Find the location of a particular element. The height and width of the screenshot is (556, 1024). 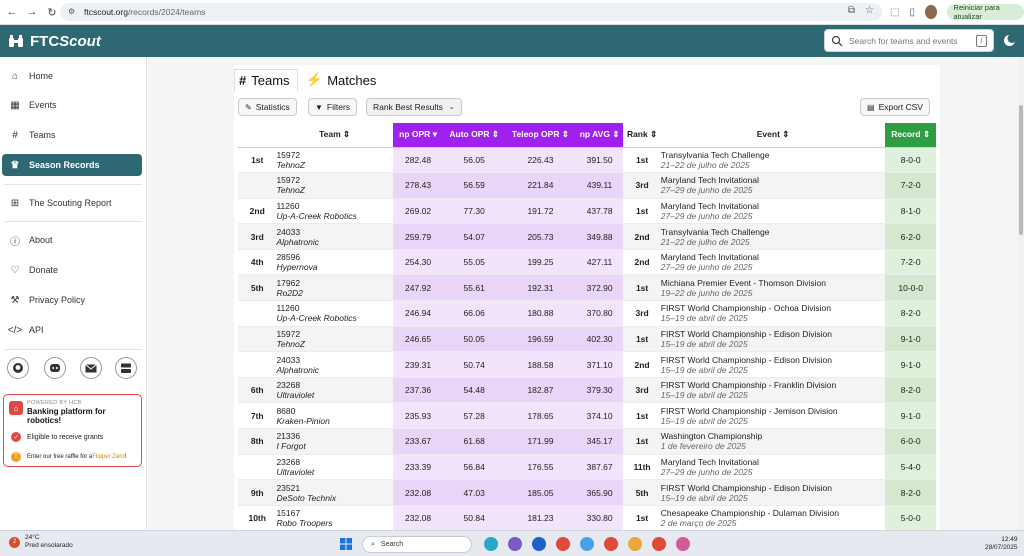

page-scrollbar is located at coordinates (1021, 293).